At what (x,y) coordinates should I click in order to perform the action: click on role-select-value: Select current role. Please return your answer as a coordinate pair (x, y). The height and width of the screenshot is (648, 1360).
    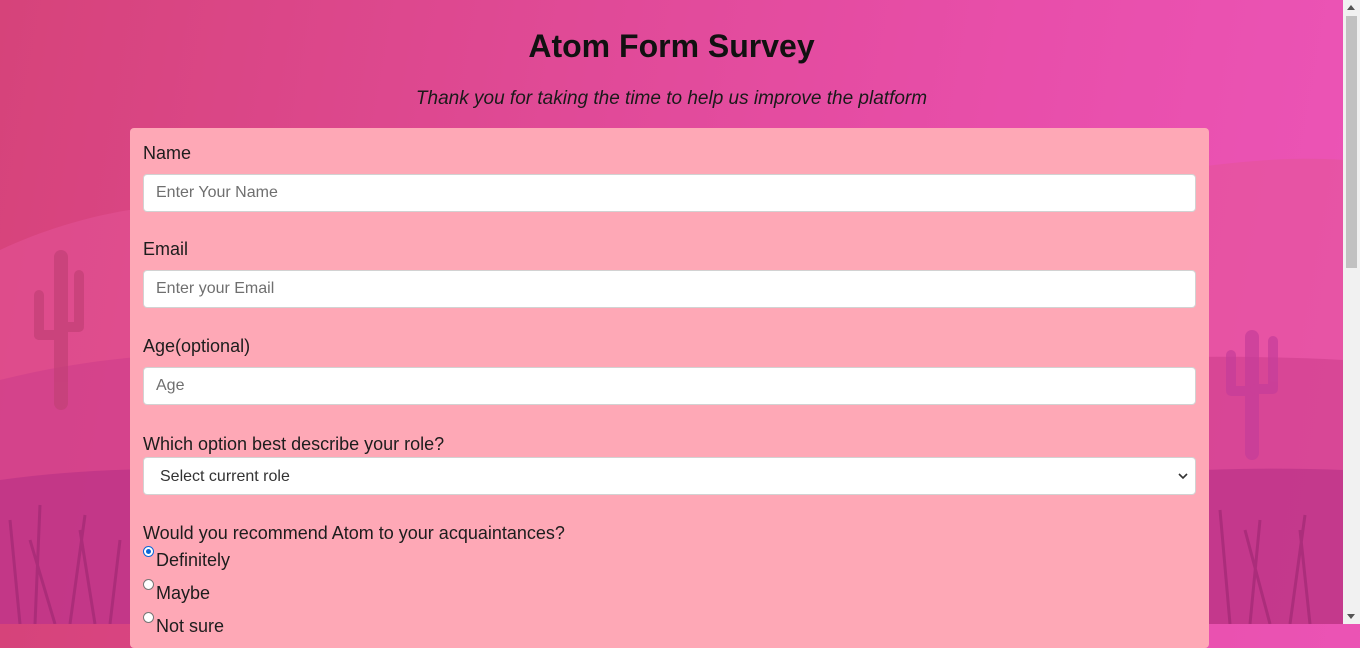
    Looking at the image, I should click on (225, 476).